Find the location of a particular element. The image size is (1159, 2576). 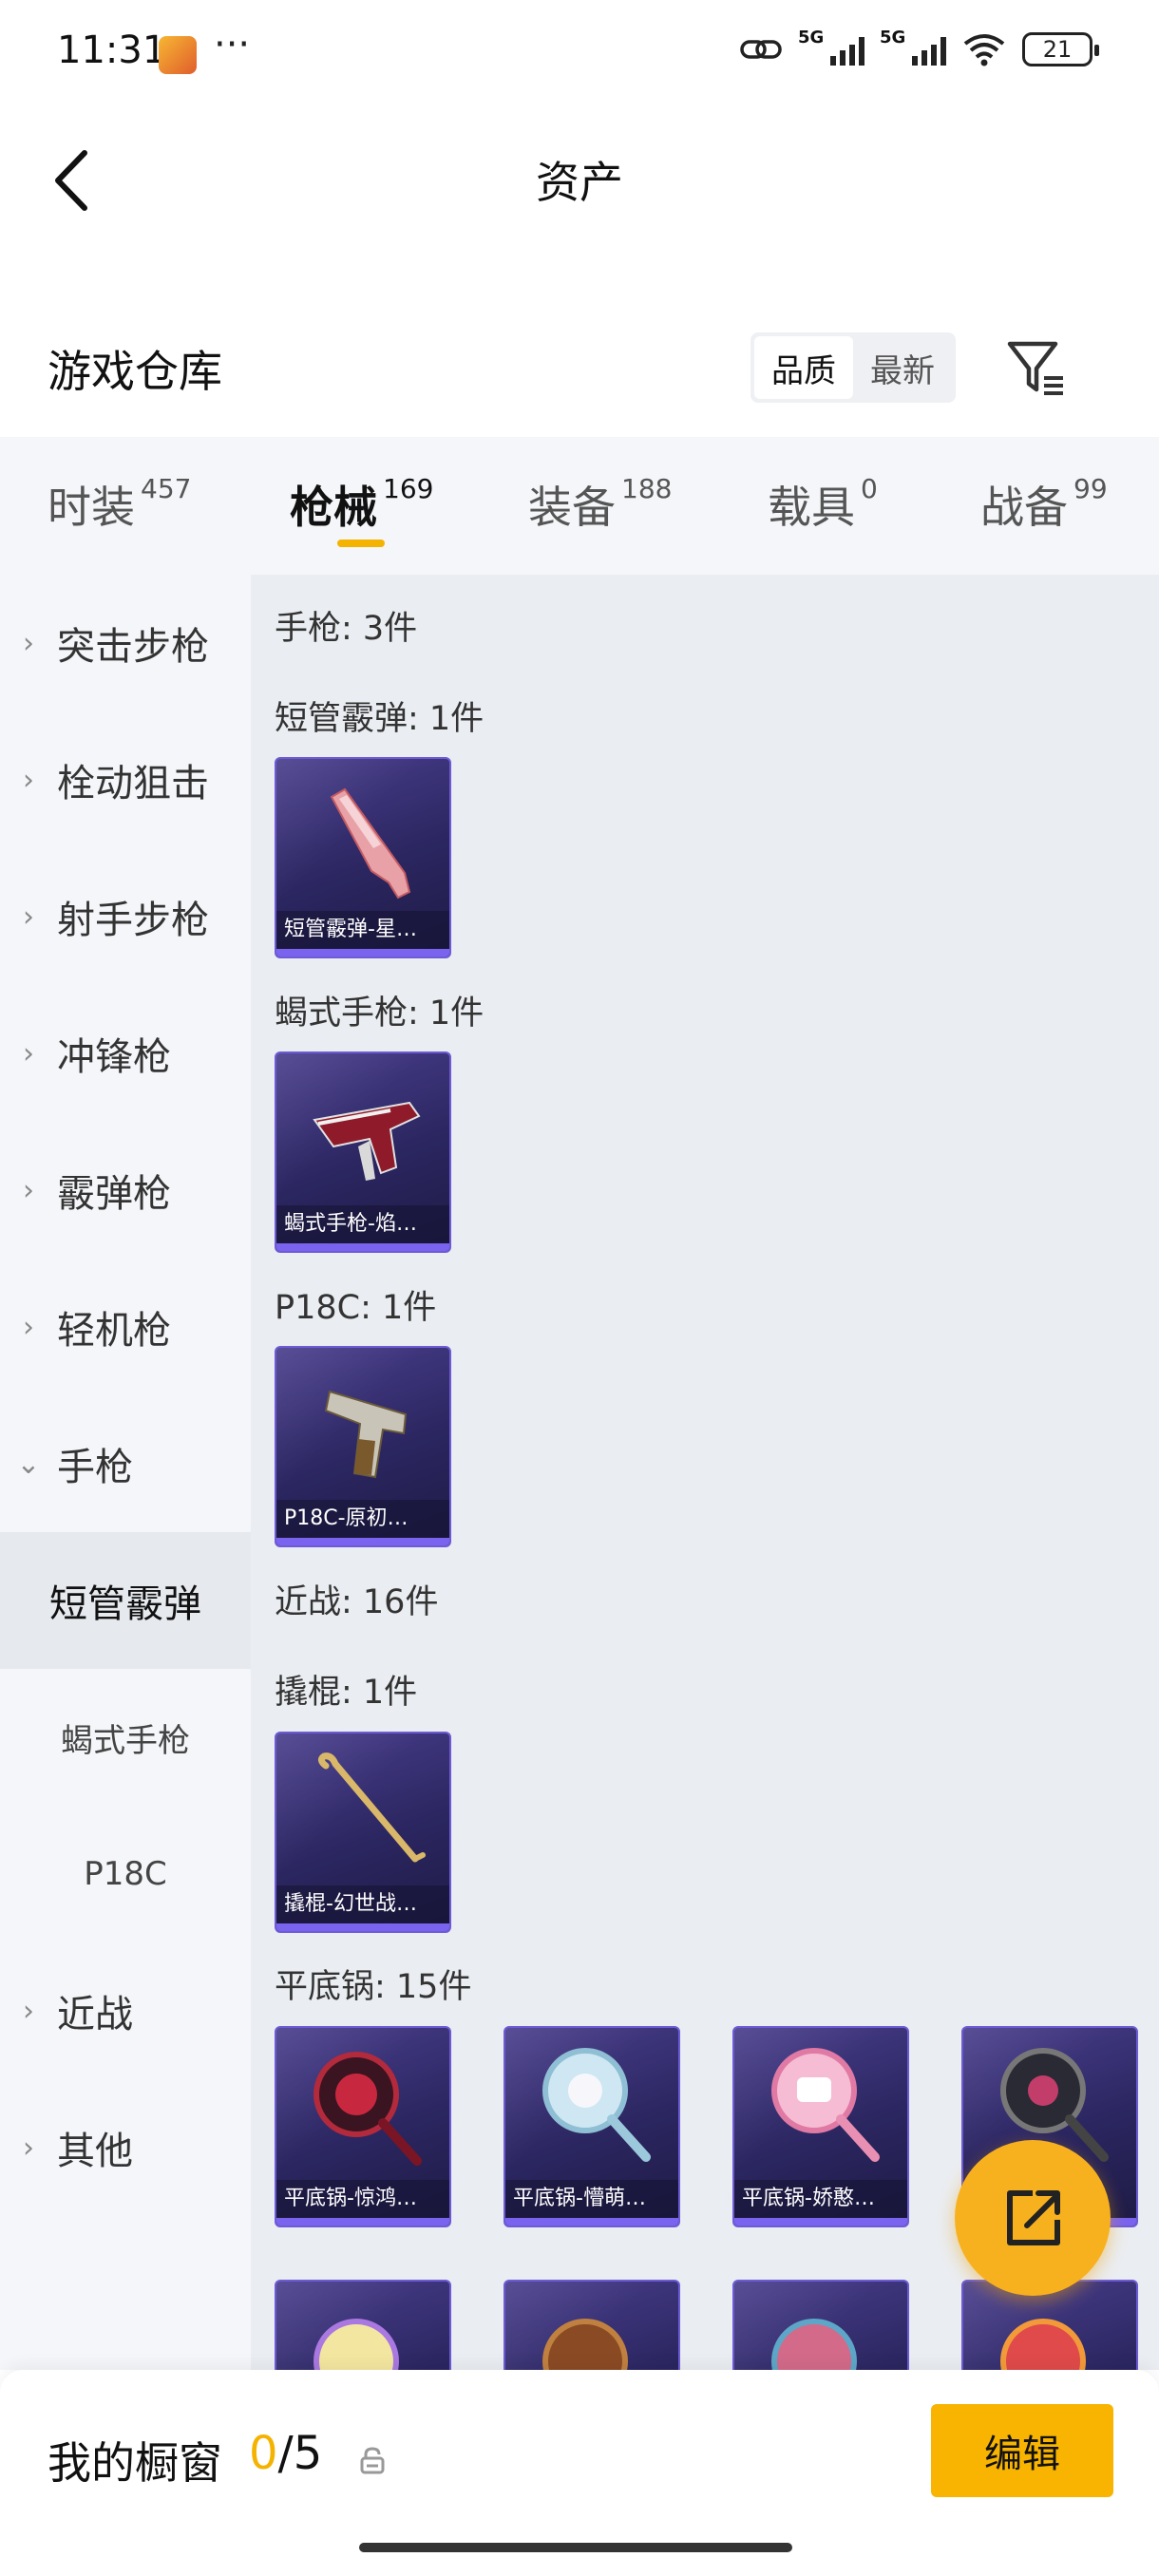

section-label-melee: 近战: 16件 is located at coordinates (357, 1602).